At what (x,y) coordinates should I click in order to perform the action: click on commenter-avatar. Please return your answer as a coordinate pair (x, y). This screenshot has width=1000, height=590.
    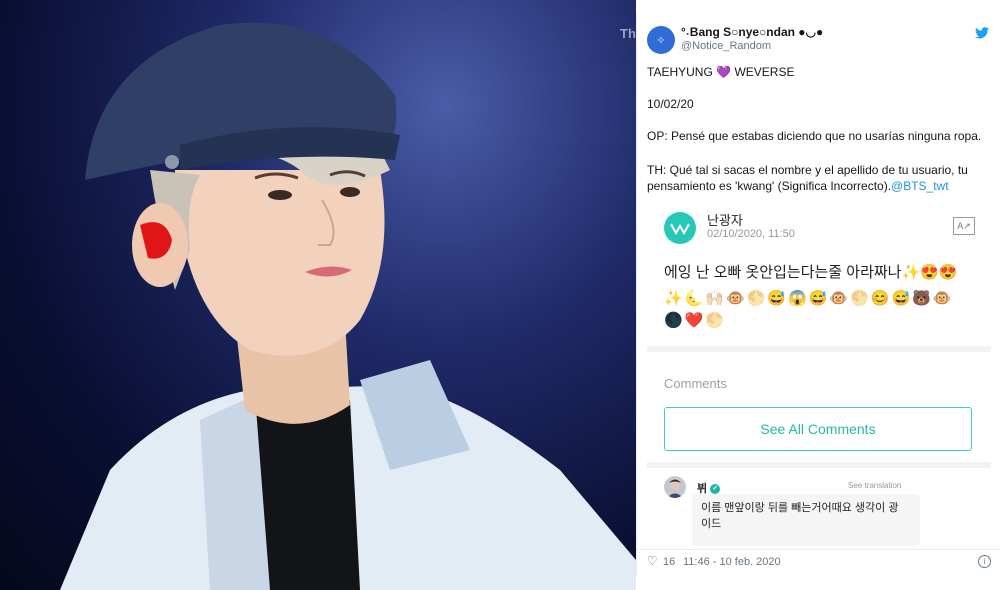
    Looking at the image, I should click on (675, 487).